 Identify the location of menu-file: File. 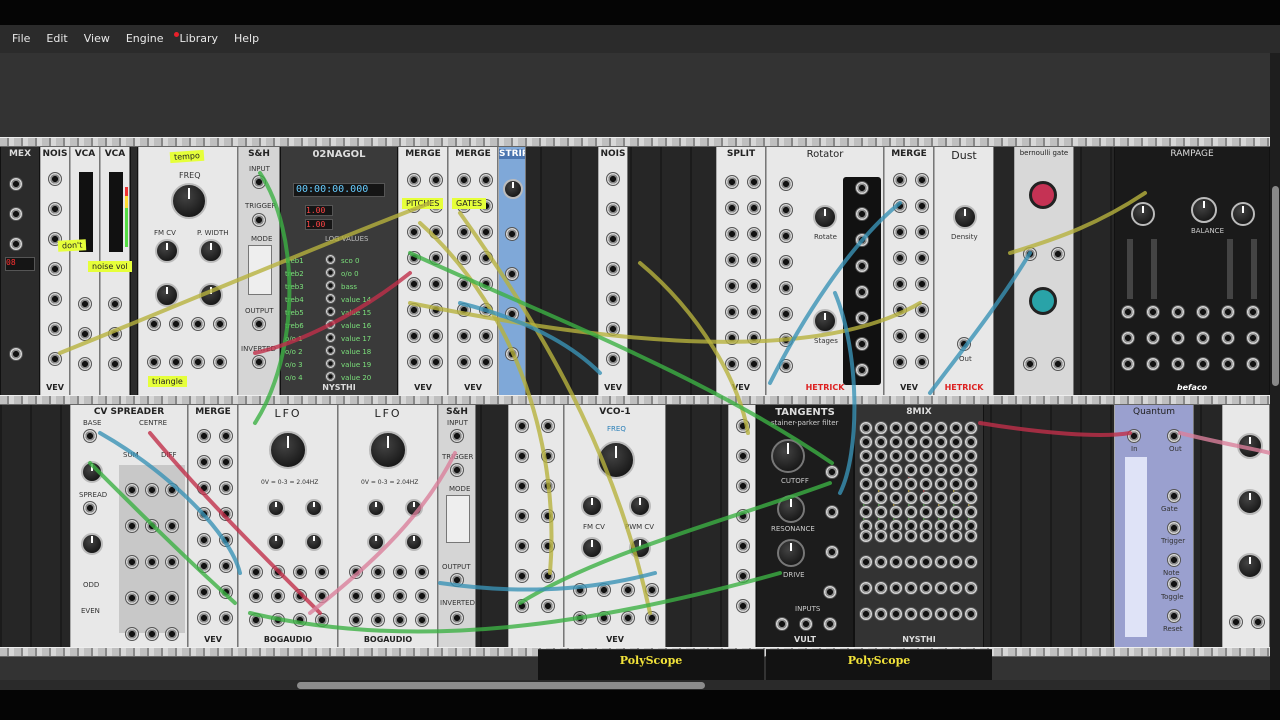
(21, 39).